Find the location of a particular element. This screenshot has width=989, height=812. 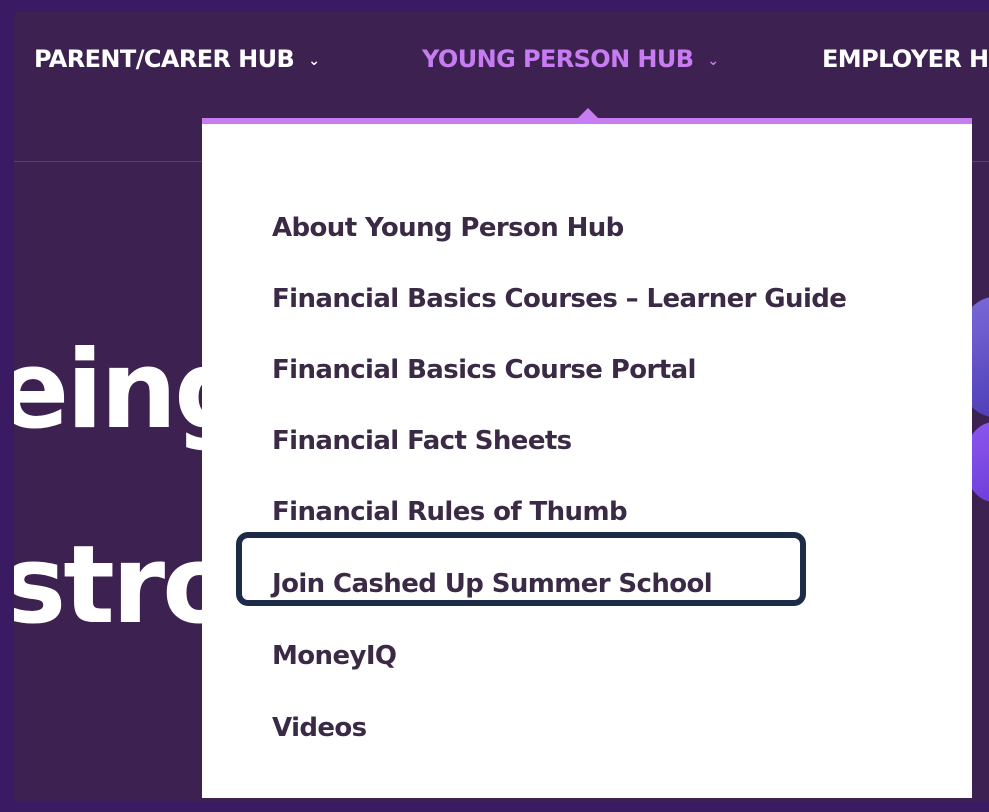

menu-item-join-cashed-up-summer-school: Join Cashed Up Summer School is located at coordinates (492, 584).